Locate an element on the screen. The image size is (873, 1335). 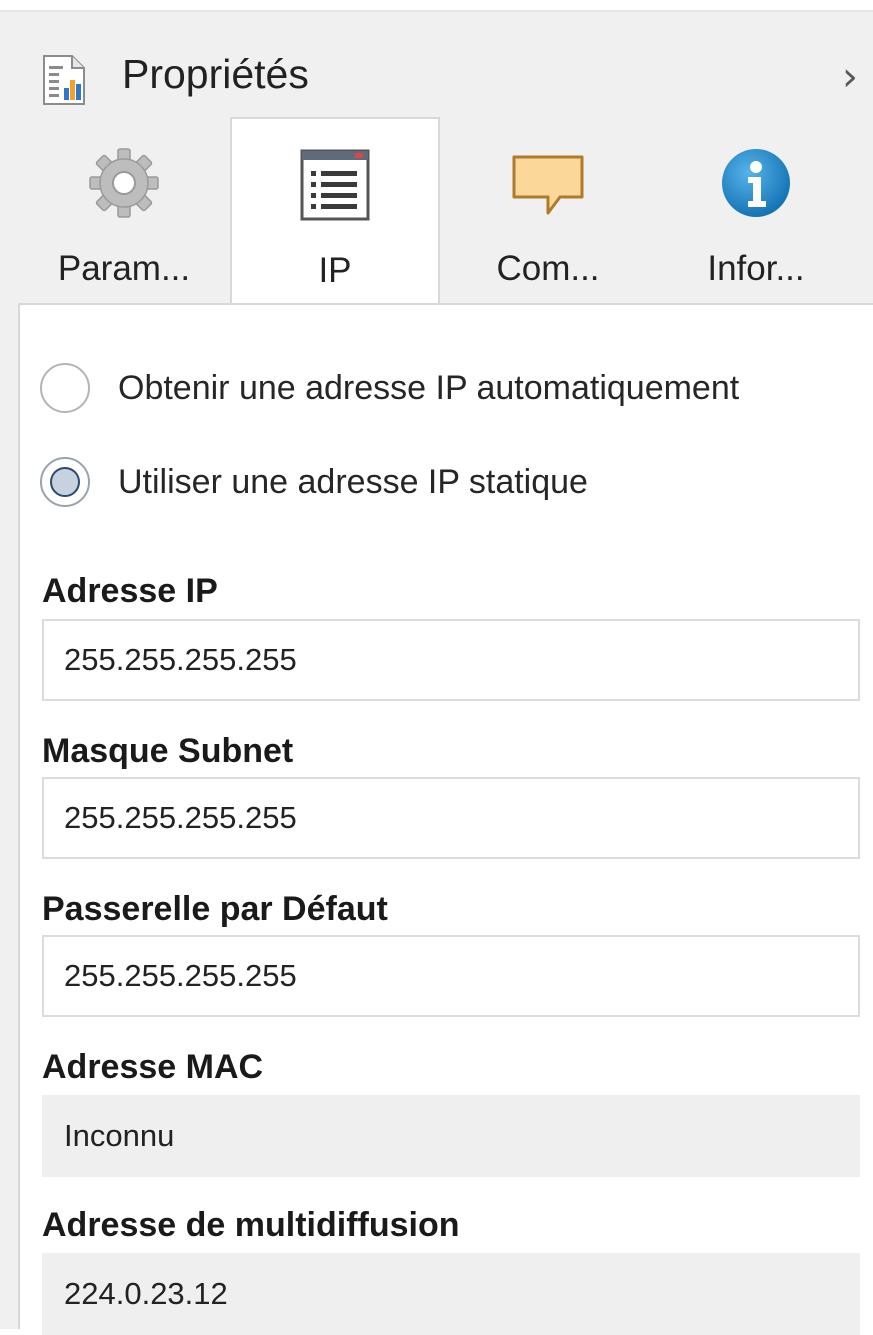
top-divider is located at coordinates (436, 6).